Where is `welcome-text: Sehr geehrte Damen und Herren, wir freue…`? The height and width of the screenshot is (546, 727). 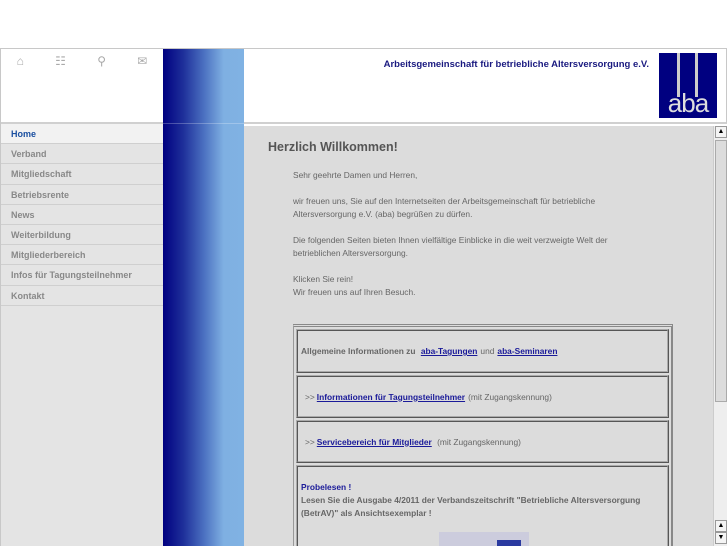 welcome-text: Sehr geehrte Damen und Herren, wir freue… is located at coordinates (463, 234).